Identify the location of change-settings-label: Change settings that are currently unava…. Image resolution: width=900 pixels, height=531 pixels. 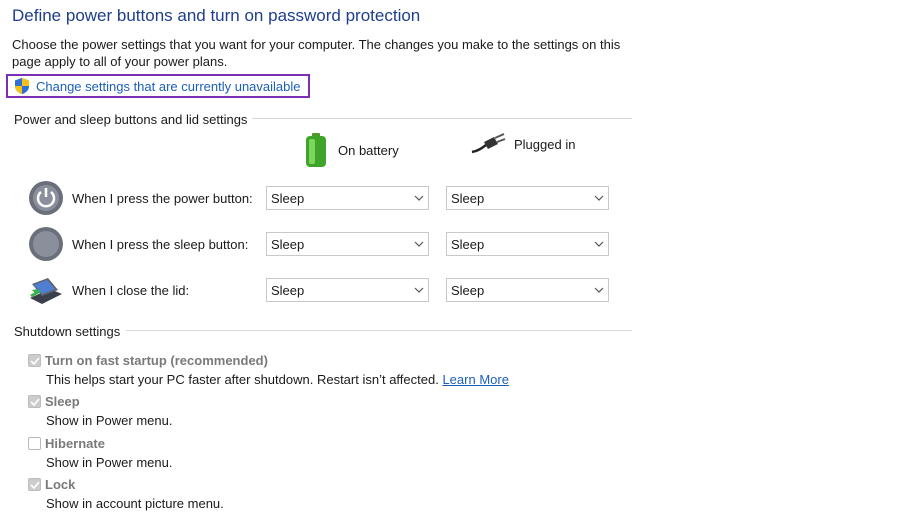
(168, 86).